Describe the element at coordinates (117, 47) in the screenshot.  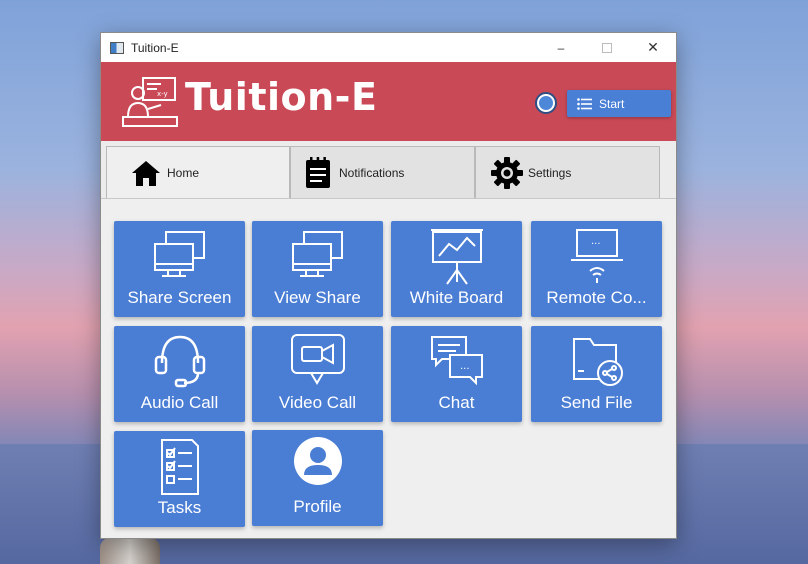
I see `app-window-icon` at that location.